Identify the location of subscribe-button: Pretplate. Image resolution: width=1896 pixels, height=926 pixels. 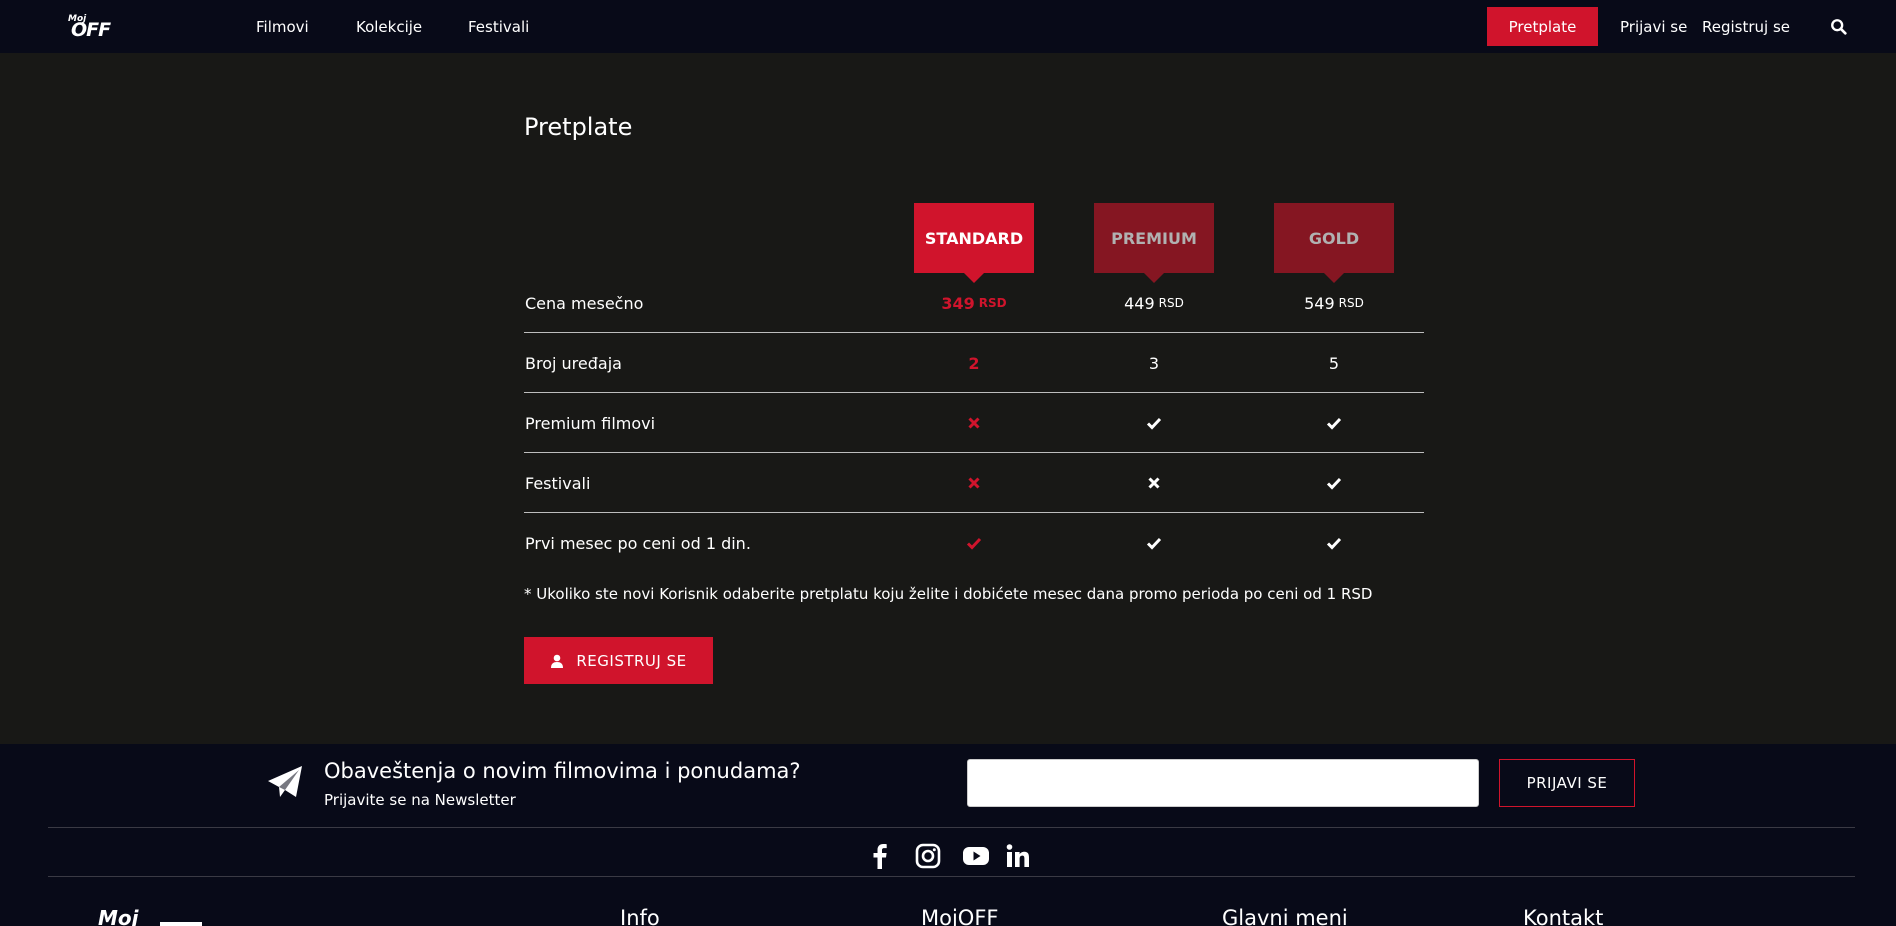
(1542, 26).